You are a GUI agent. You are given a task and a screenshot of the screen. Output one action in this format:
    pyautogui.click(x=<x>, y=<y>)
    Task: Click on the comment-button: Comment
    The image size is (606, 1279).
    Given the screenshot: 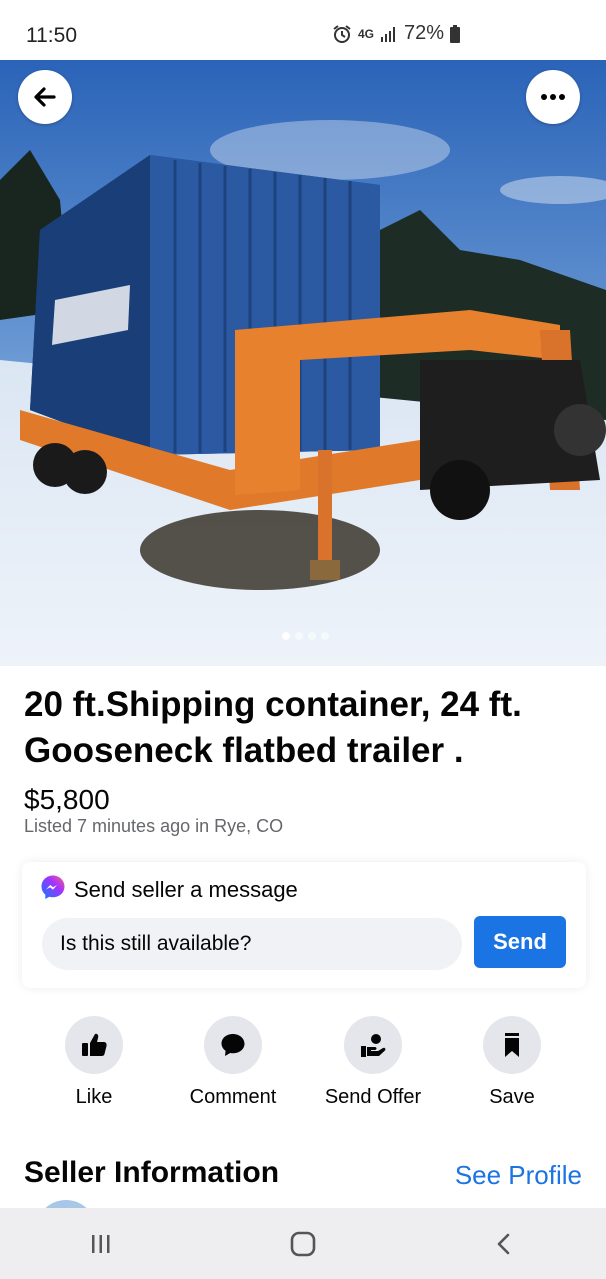 What is the action you would take?
    pyautogui.click(x=233, y=1062)
    